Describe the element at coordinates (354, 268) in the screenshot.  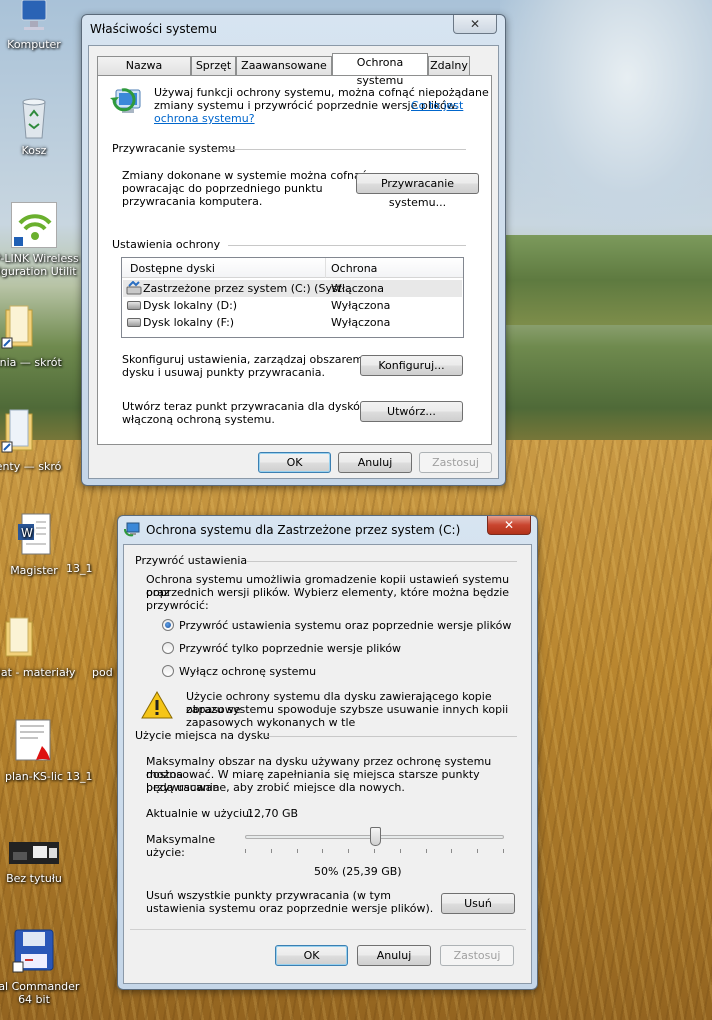
I see `column-header-protection: Ochrona` at that location.